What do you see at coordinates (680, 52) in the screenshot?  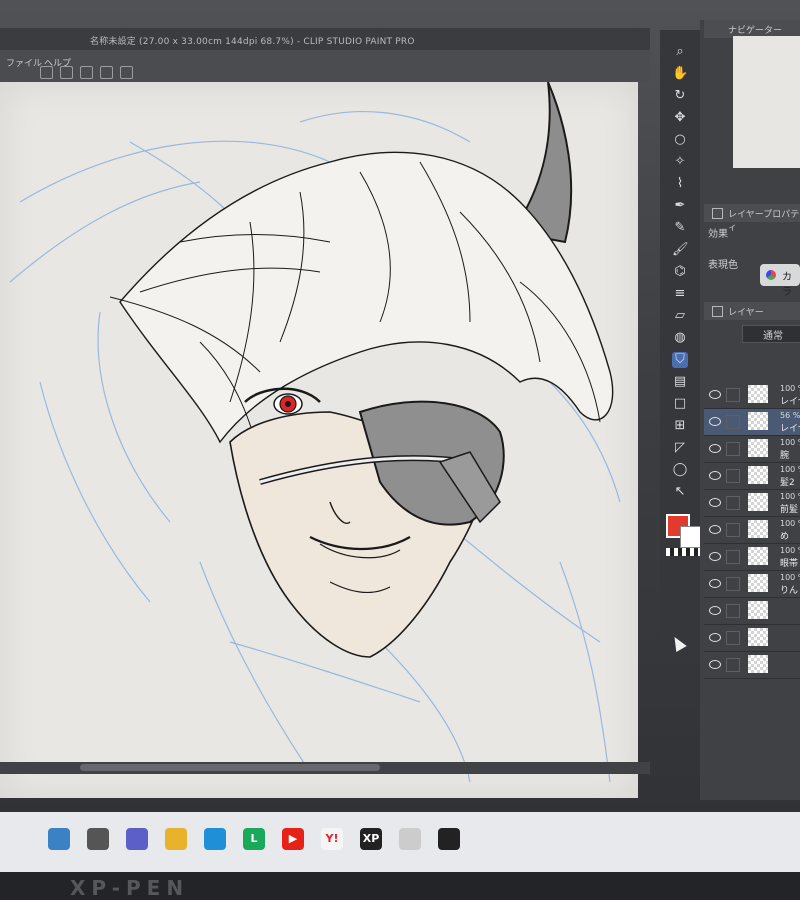 I see `zoom-icon: ⌕` at bounding box center [680, 52].